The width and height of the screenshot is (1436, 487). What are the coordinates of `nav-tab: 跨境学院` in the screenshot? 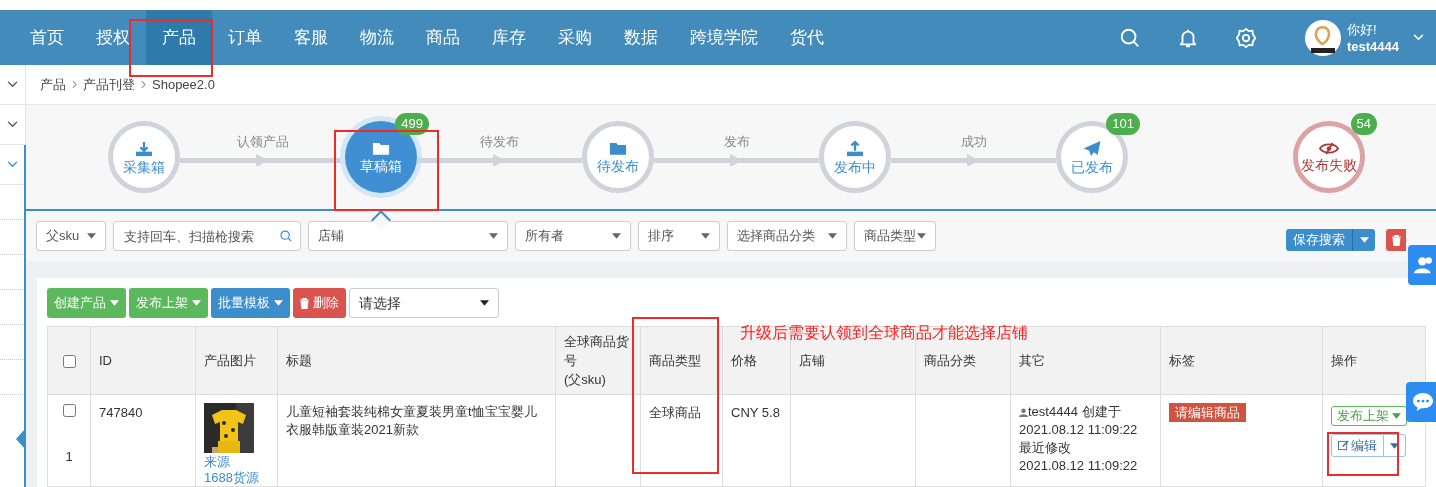 It's located at (724, 37).